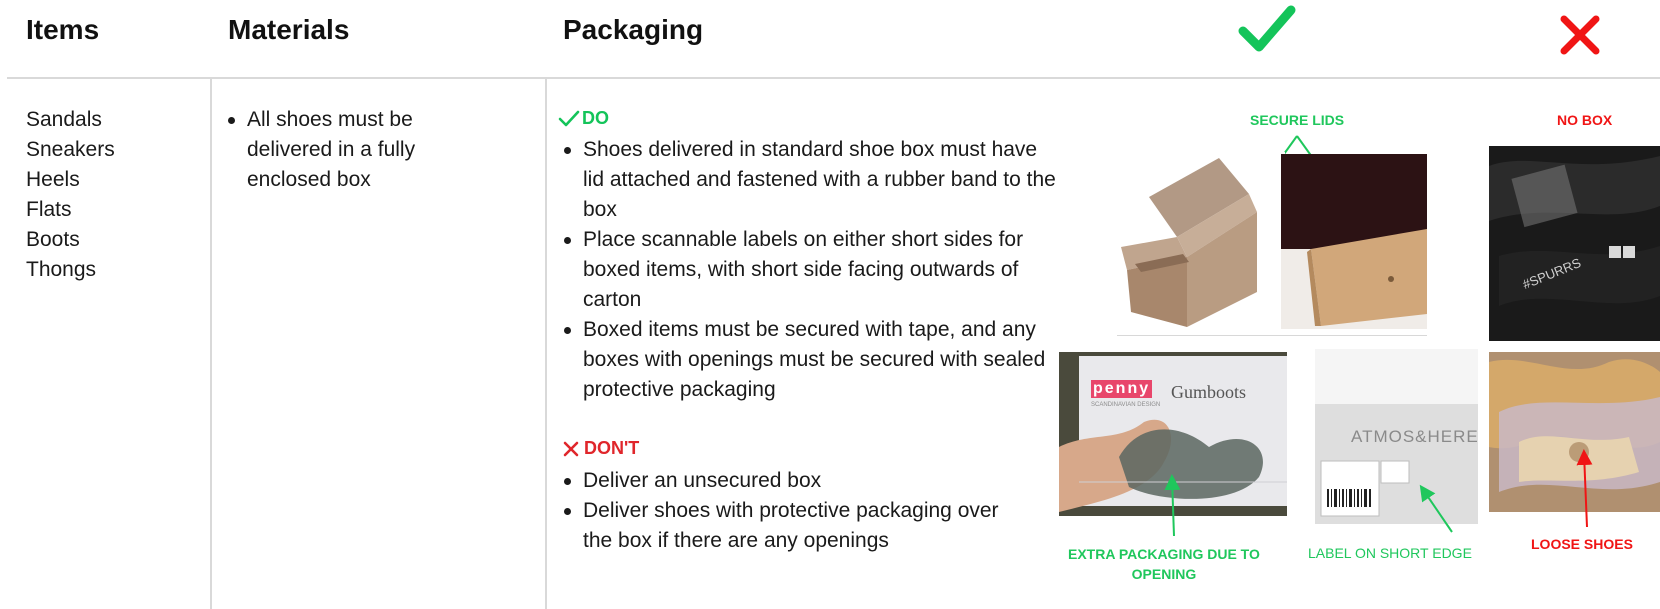 This screenshot has height=609, width=1660. I want to click on pointer-arrow-label, so click(1436, 508).